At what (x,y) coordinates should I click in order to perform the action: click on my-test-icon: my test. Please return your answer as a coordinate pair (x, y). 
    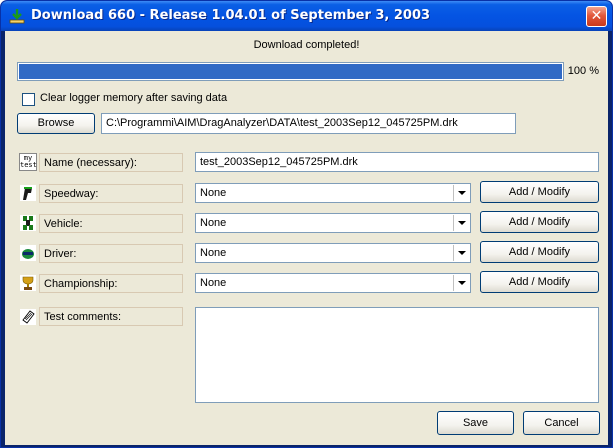
    Looking at the image, I should click on (28, 162).